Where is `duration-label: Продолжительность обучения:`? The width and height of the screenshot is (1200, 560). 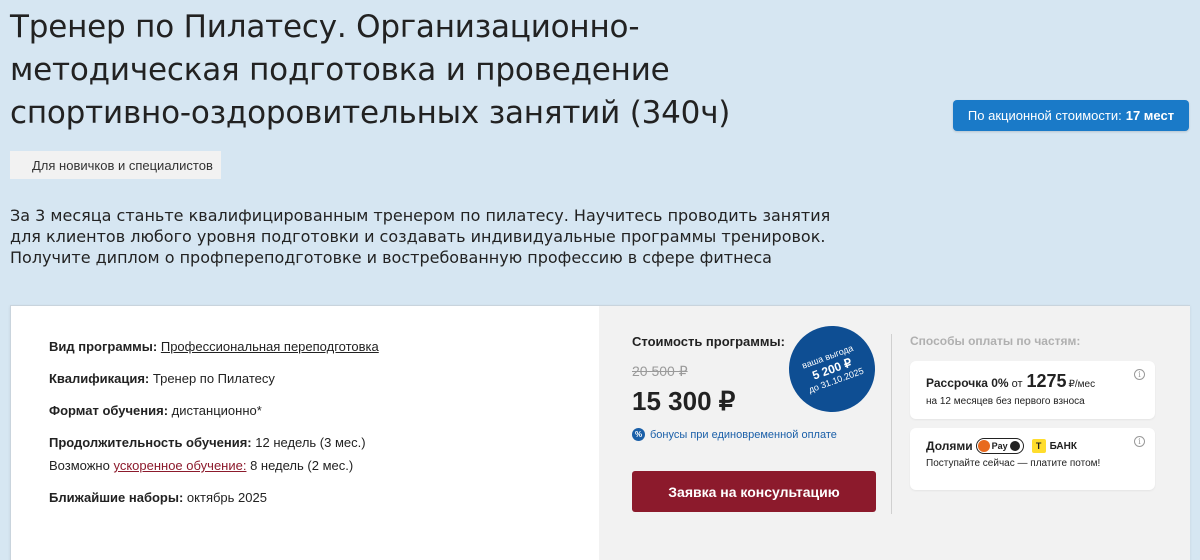 duration-label: Продолжительность обучения: is located at coordinates (150, 442).